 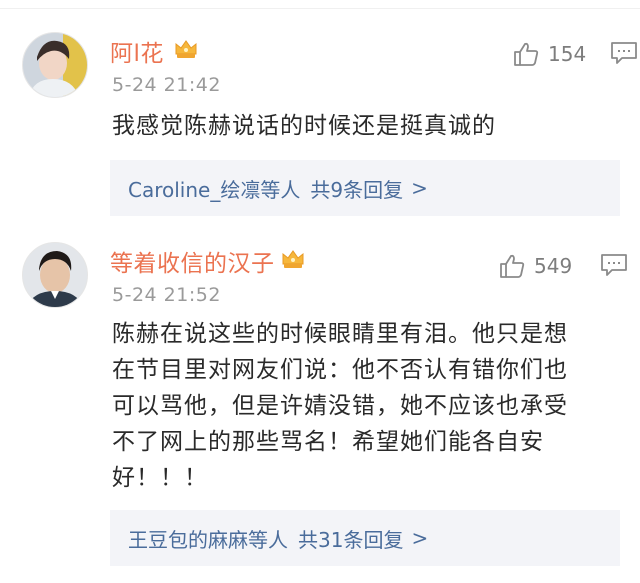 I want to click on username: 等着收信的汉子, so click(x=192, y=261).